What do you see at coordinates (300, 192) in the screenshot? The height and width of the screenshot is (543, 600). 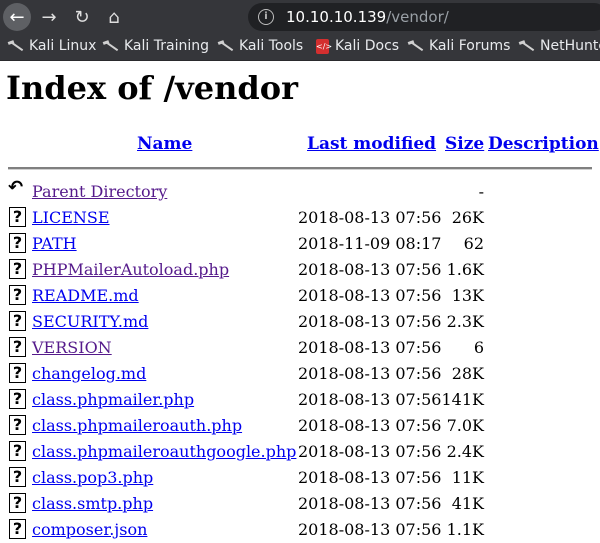 I see `list-item: ↶ Parent Directory -` at bounding box center [300, 192].